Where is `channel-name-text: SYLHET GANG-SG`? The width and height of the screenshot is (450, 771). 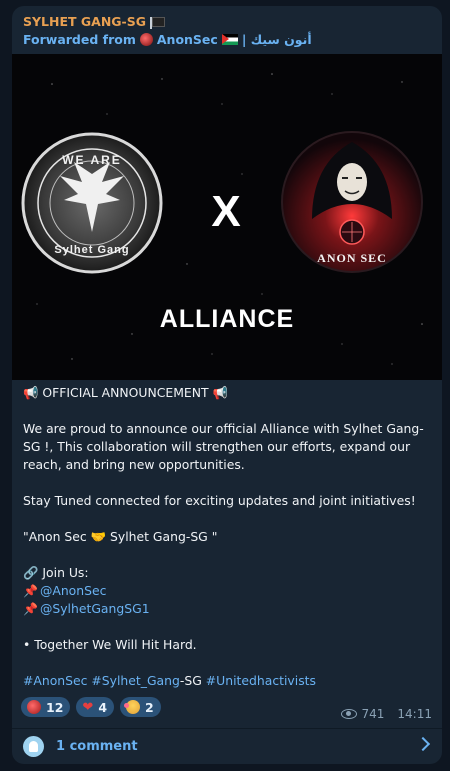
channel-name-text: SYLHET GANG-SG is located at coordinates (84, 21).